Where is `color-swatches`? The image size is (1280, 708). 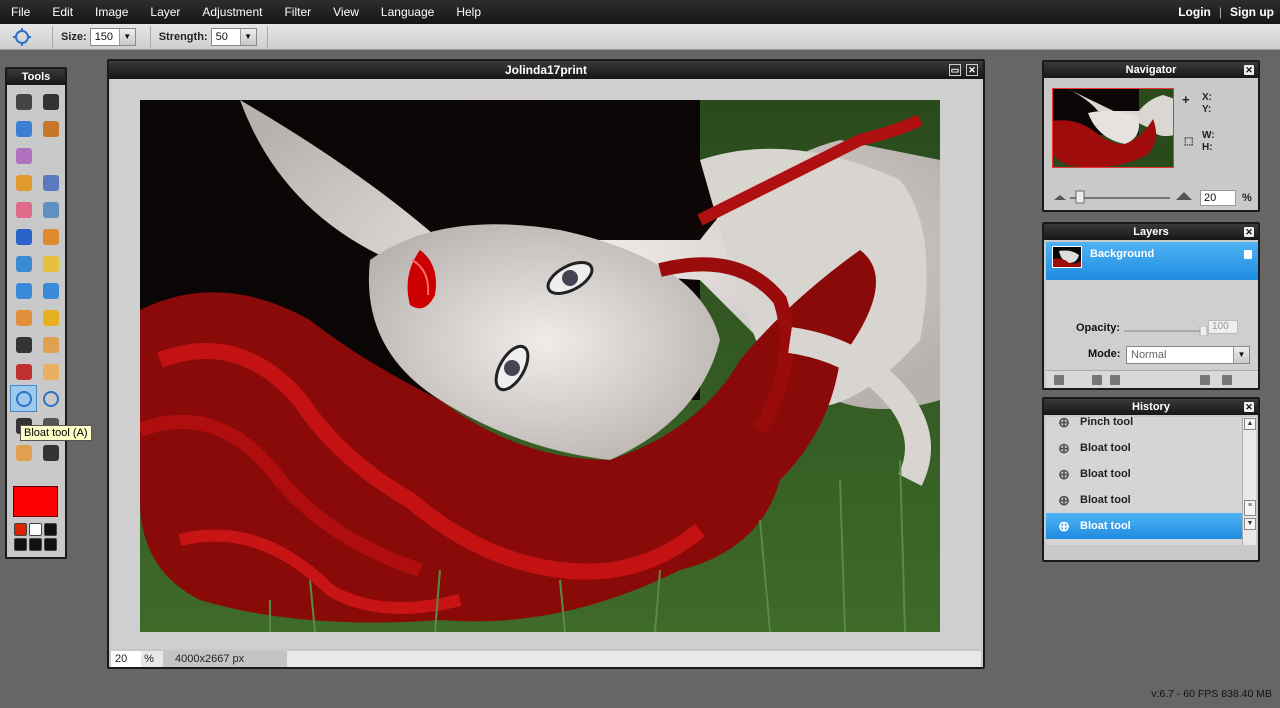 color-swatches is located at coordinates (35, 537).